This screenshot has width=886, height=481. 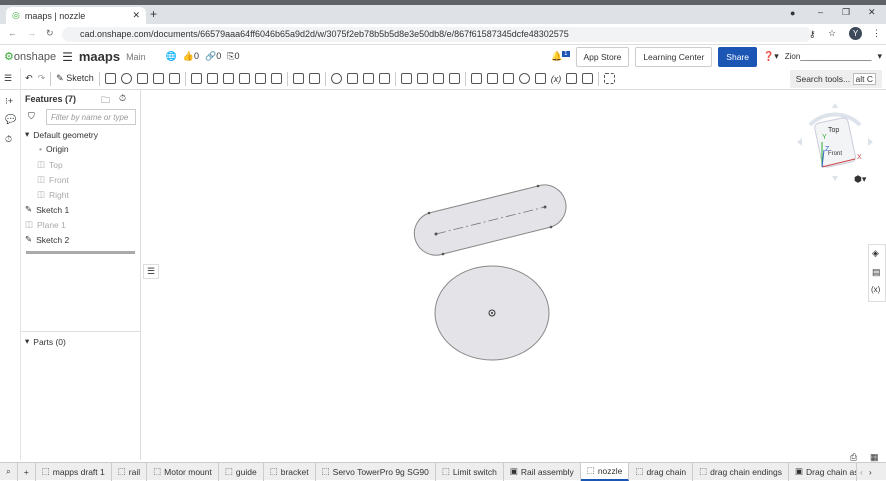 What do you see at coordinates (820, 12) in the screenshot?
I see `minimize-button: –` at bounding box center [820, 12].